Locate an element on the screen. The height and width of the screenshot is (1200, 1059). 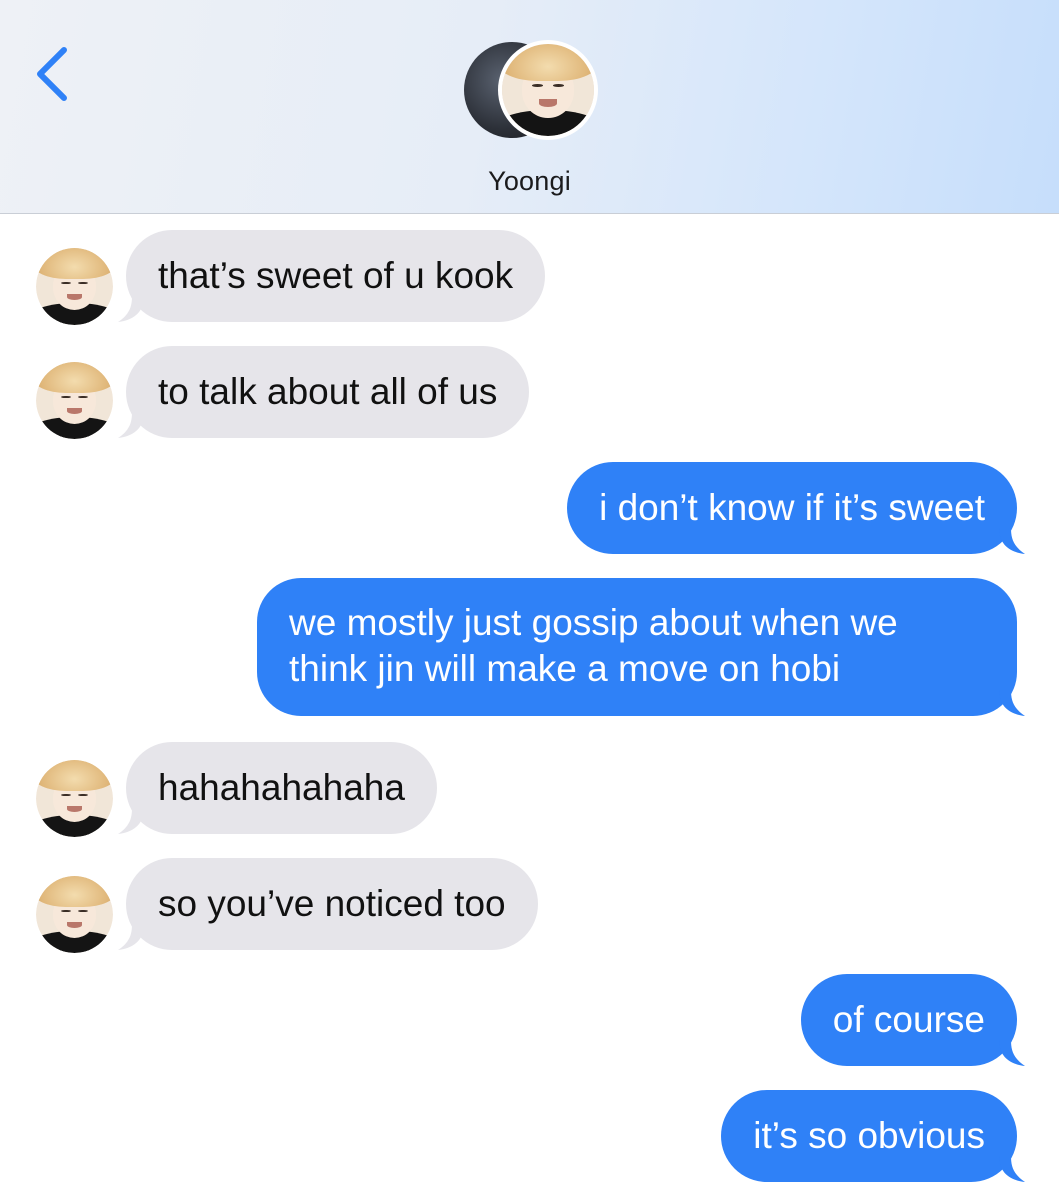
outgoing-message-bubble: i don’t know if it’s sweet is located at coordinates (796, 508).